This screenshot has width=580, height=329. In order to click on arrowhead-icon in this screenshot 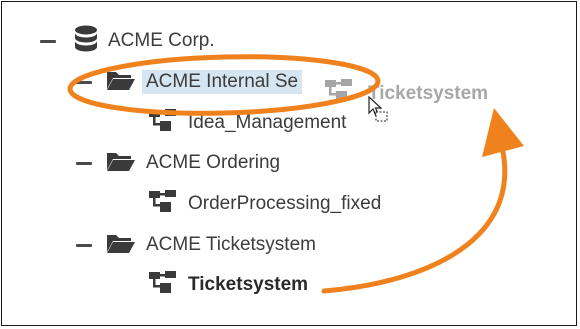, I will do `click(503, 132)`.